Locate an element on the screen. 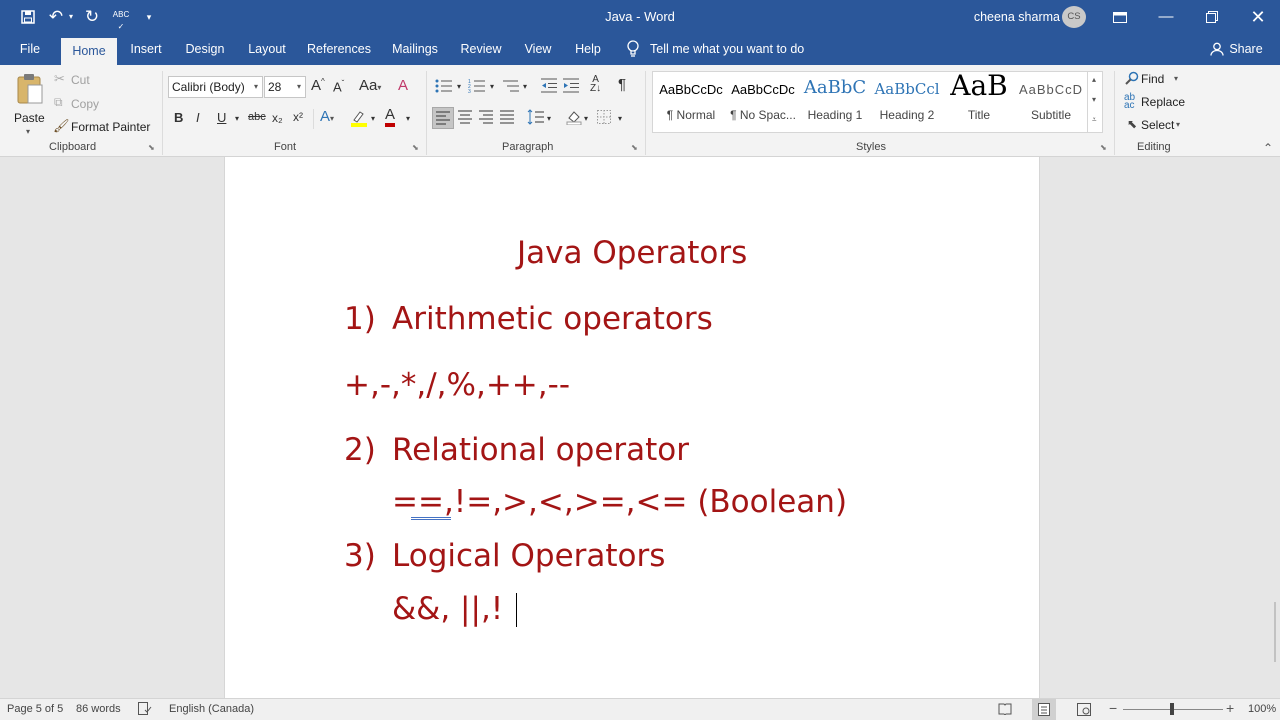  highlight-dropdown-icon: ▾ is located at coordinates (373, 118).